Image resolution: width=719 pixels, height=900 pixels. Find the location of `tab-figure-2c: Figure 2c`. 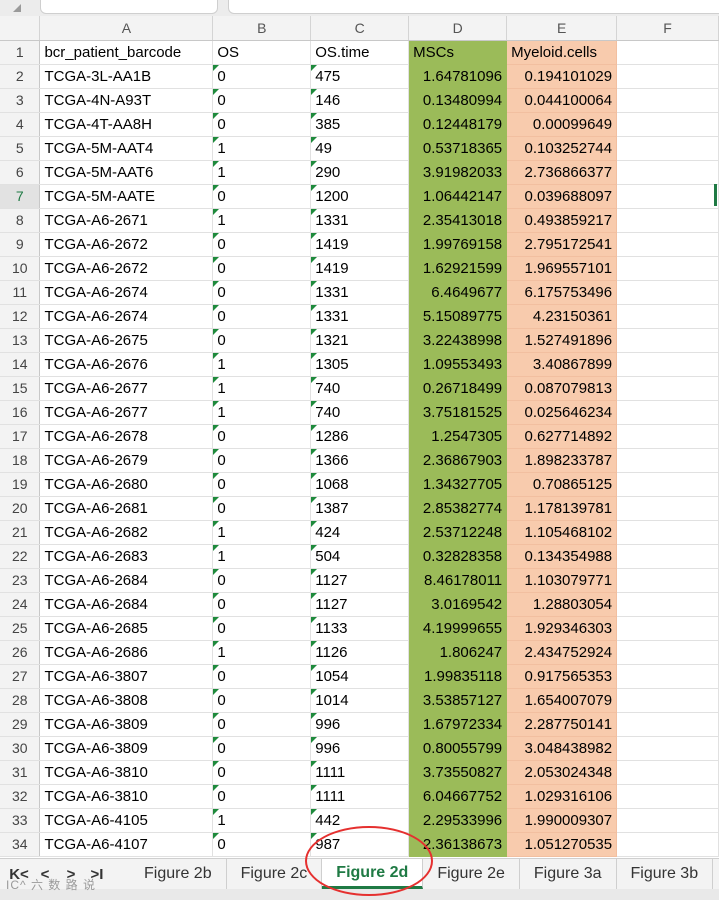

tab-figure-2c: Figure 2c is located at coordinates (275, 874).